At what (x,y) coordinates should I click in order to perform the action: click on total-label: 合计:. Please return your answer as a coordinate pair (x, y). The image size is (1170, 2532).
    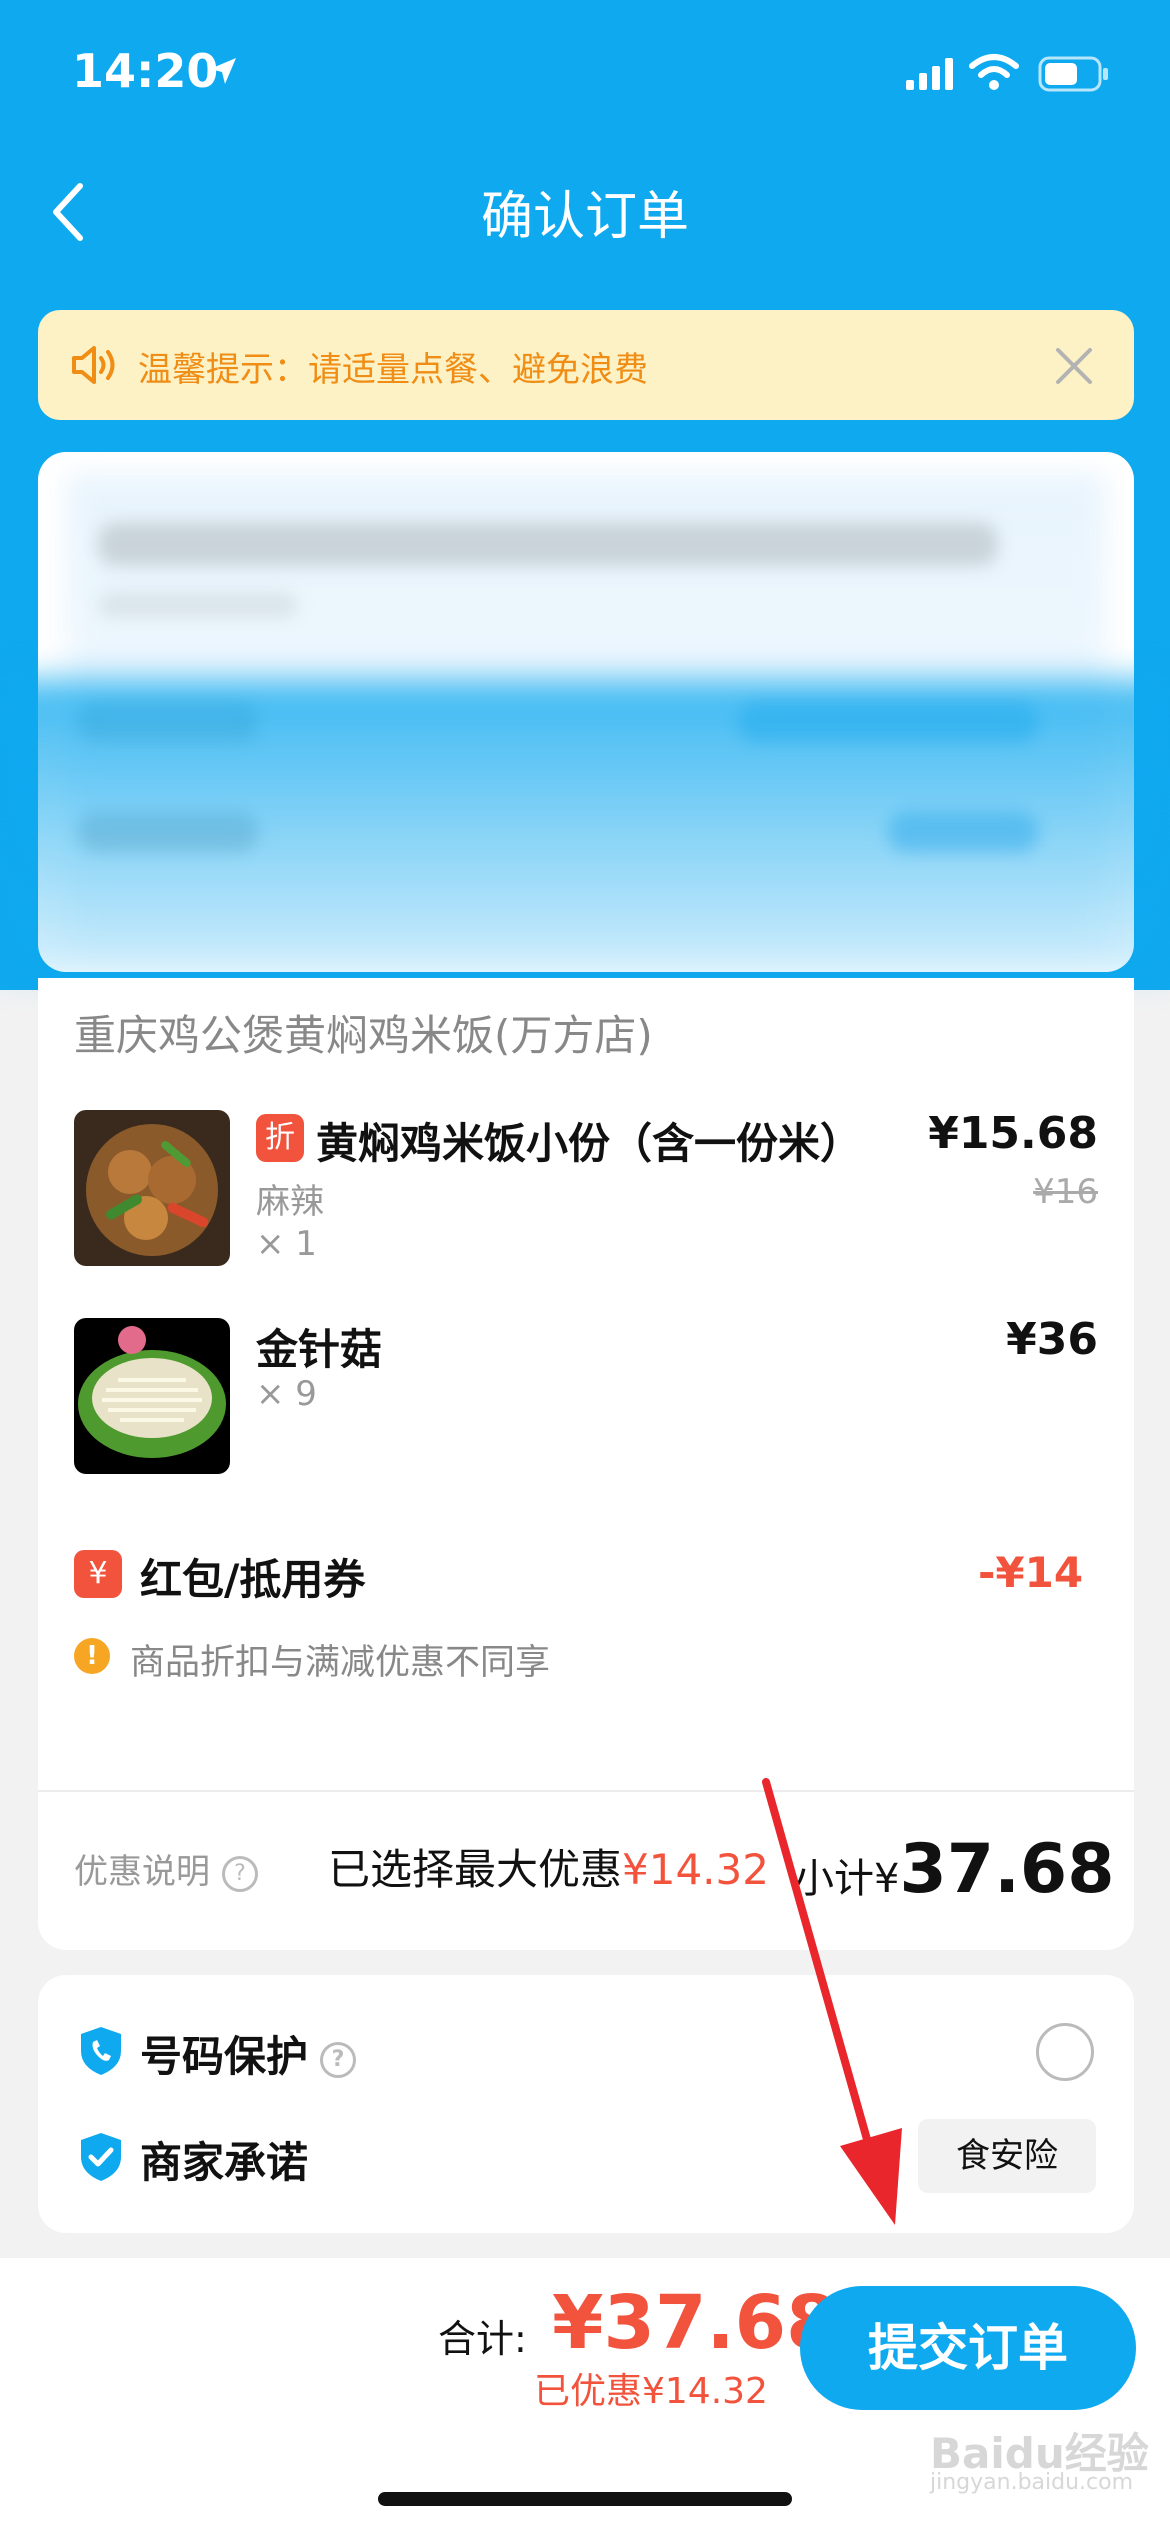
    Looking at the image, I should click on (482, 2339).